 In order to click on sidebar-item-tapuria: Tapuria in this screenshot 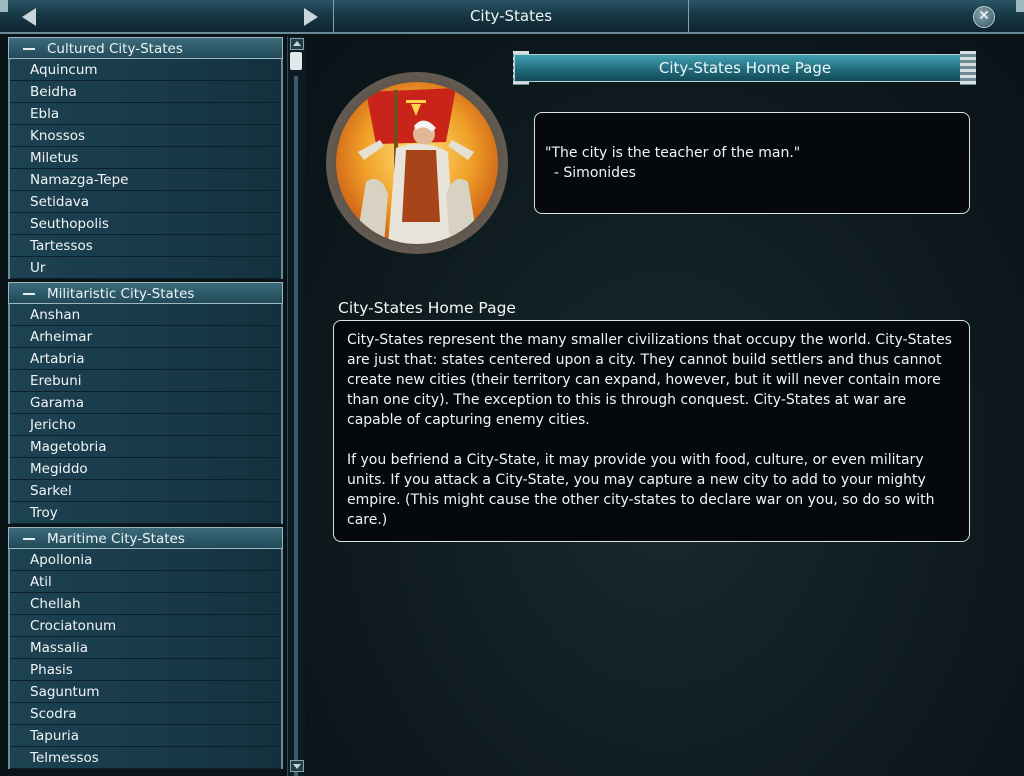, I will do `click(145, 736)`.